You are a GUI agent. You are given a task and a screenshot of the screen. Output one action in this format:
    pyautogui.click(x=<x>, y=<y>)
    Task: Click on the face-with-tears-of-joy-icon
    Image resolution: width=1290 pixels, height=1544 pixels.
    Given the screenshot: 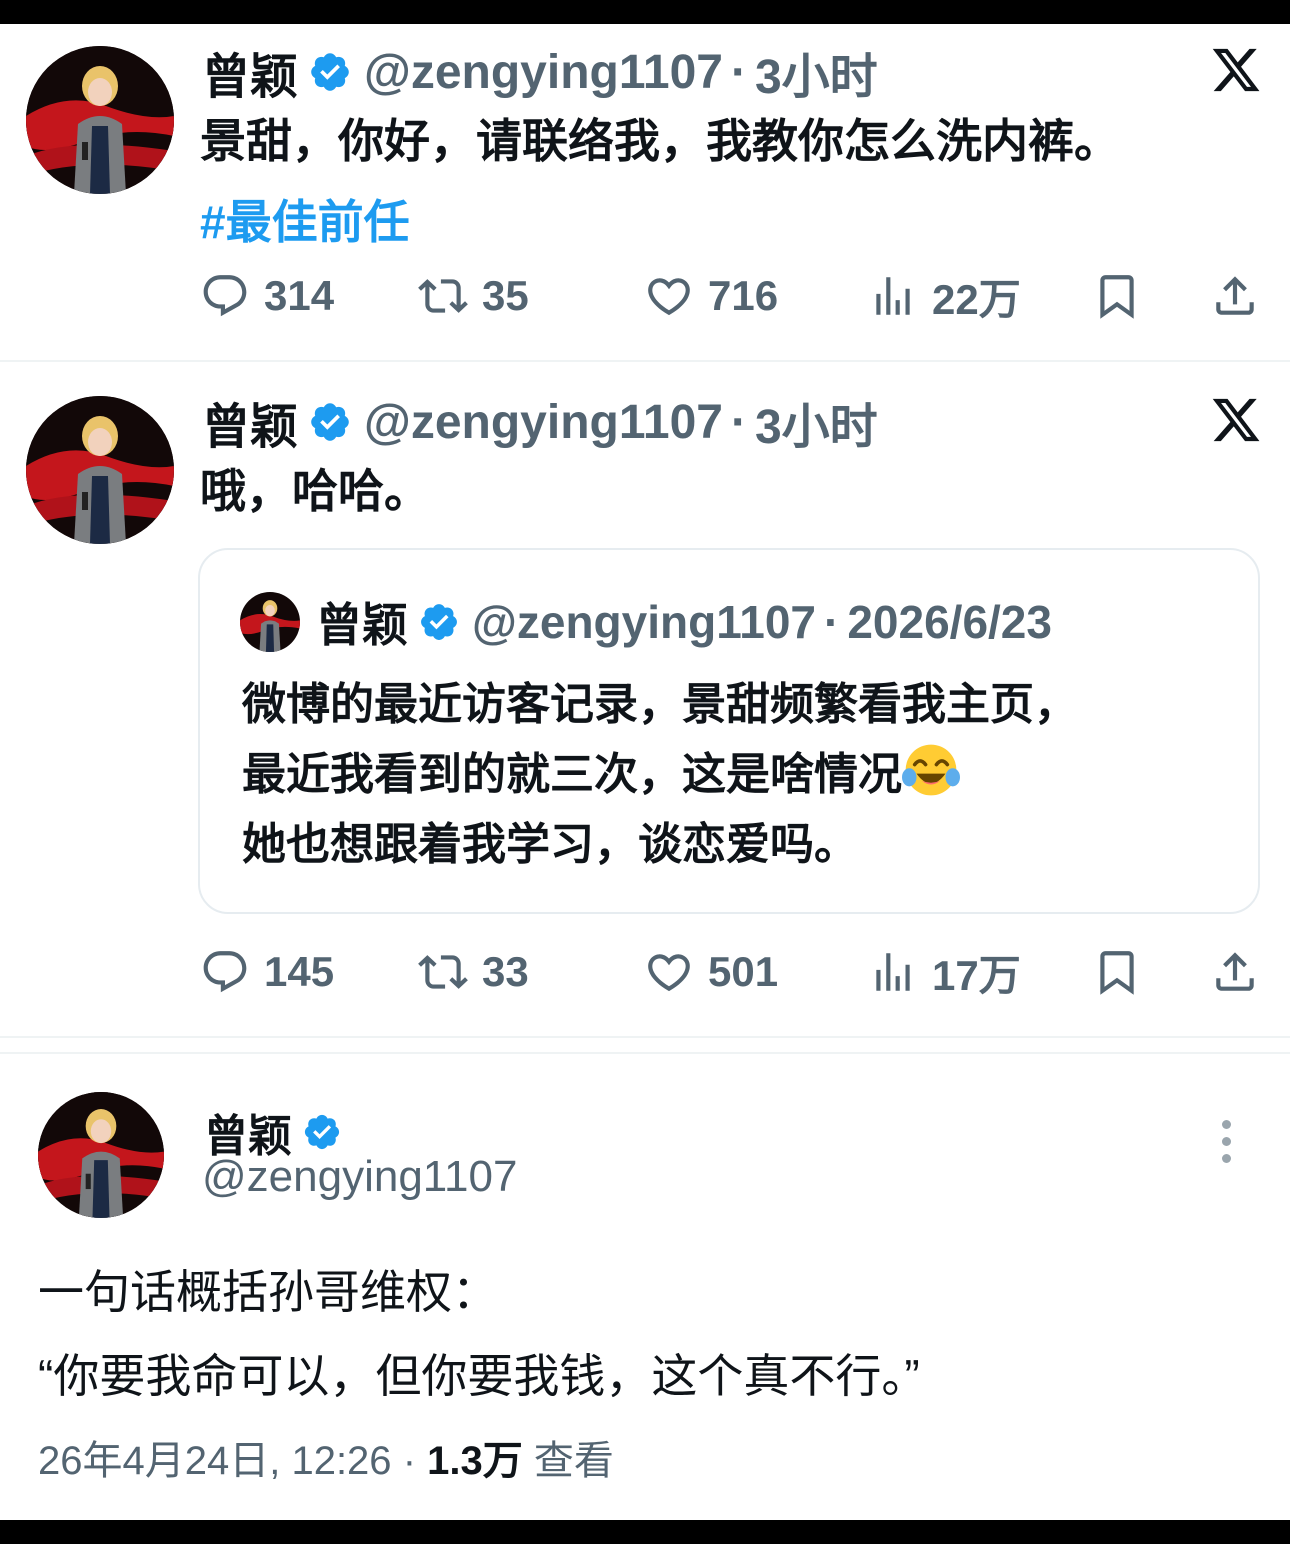 What is the action you would take?
    pyautogui.click(x=931, y=770)
    